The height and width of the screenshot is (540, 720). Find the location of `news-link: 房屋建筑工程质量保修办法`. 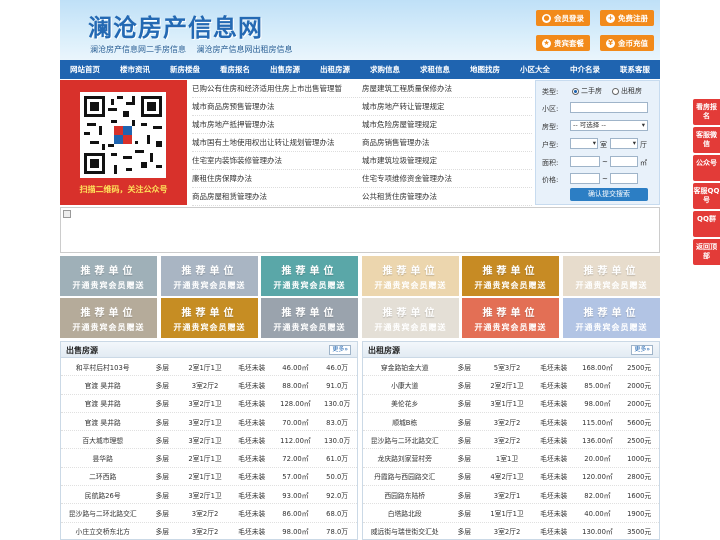

news-link: 房屋建筑工程质量保修办法 is located at coordinates (447, 88).